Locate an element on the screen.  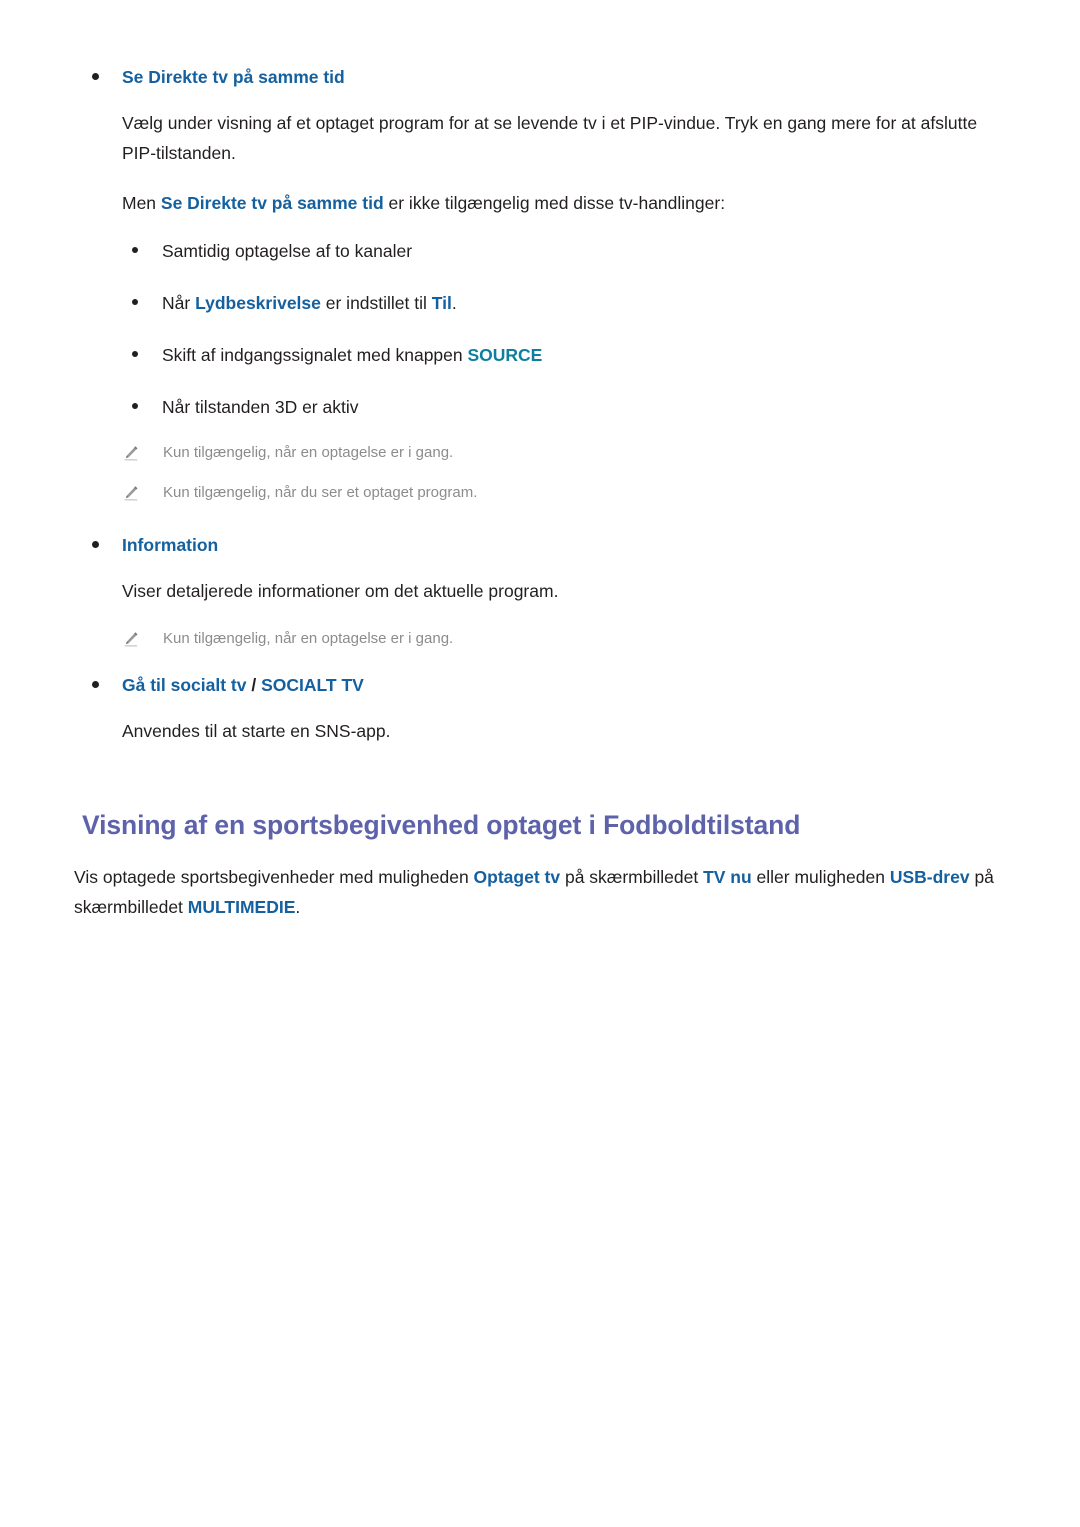
term-tv-nu: TV nu is located at coordinates (727, 877).